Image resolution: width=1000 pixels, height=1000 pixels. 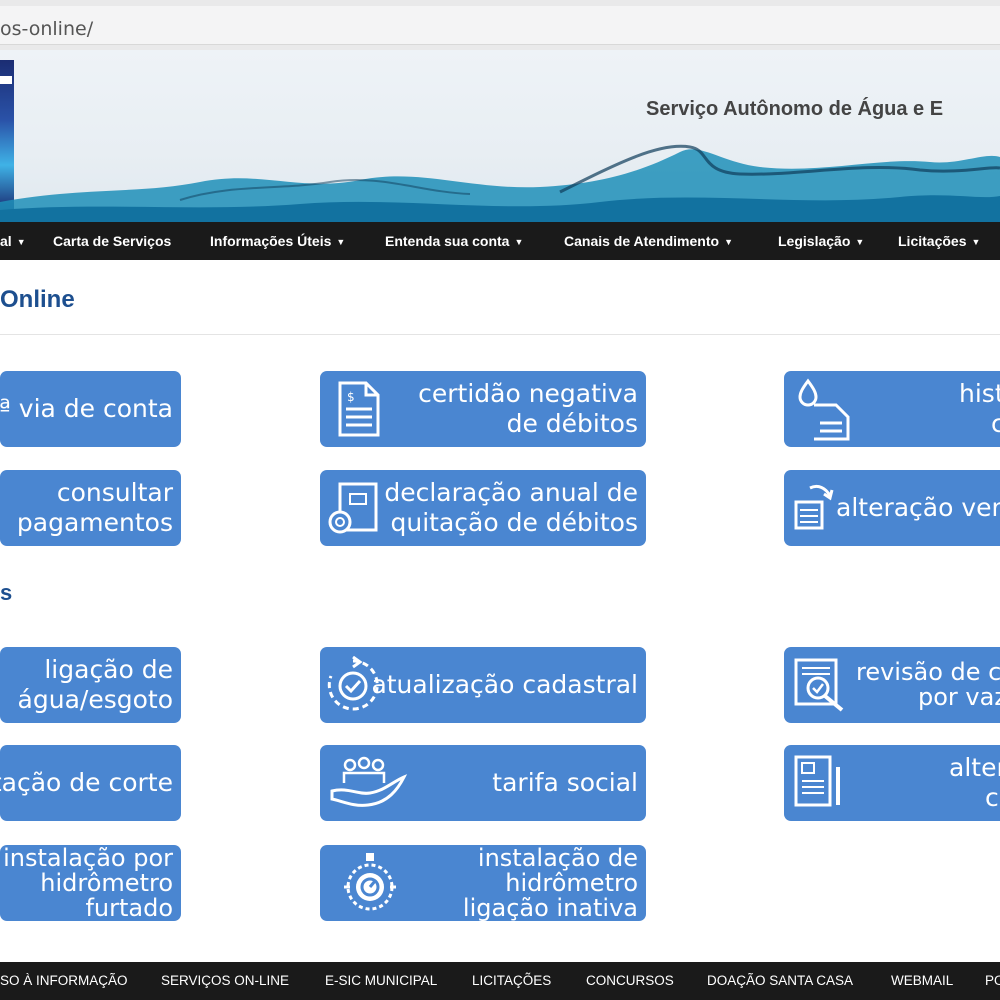 What do you see at coordinates (821, 241) in the screenshot?
I see `nav-item-legislacao: Legislação ▼` at bounding box center [821, 241].